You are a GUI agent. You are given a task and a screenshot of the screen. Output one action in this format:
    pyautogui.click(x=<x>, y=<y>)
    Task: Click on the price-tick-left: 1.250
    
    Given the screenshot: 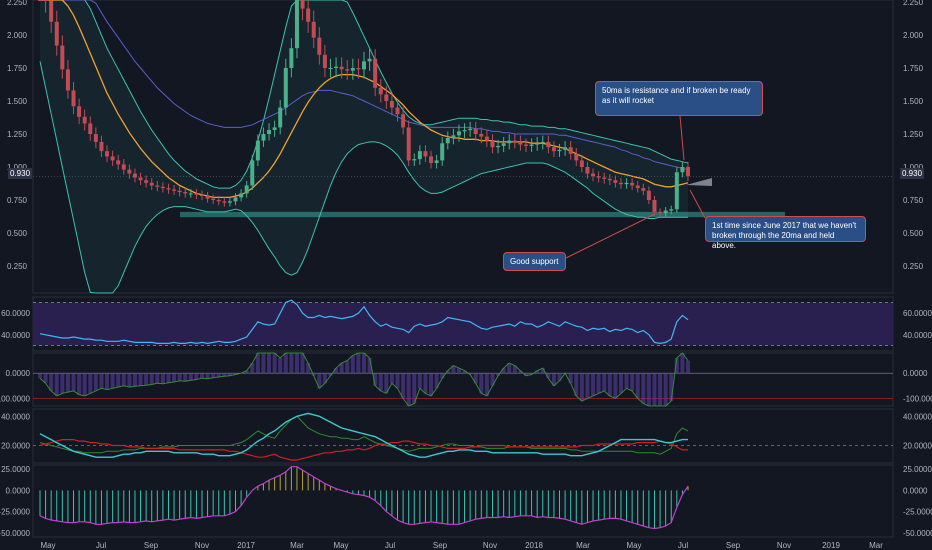 What is the action you would take?
    pyautogui.click(x=17, y=134)
    